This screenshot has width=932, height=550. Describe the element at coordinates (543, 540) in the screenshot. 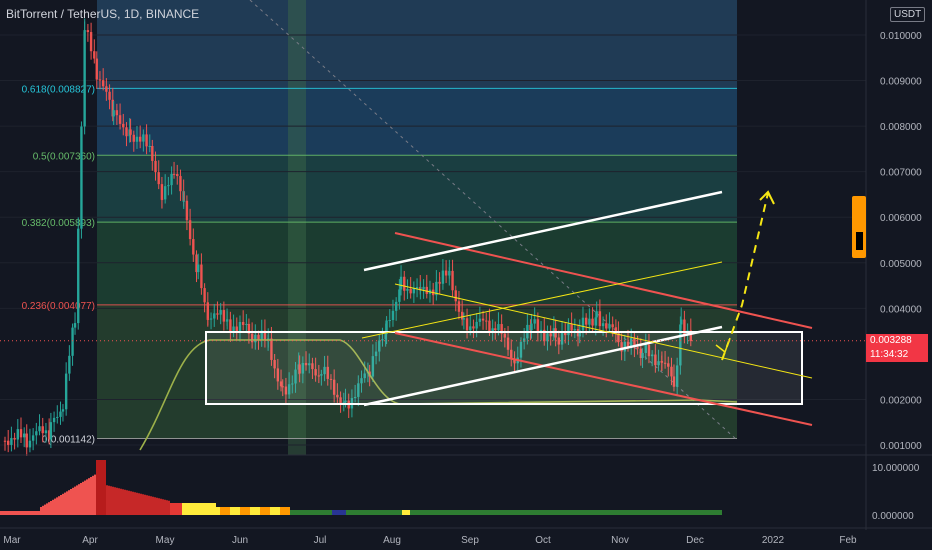

I see `time-axis-tick: Oct` at that location.